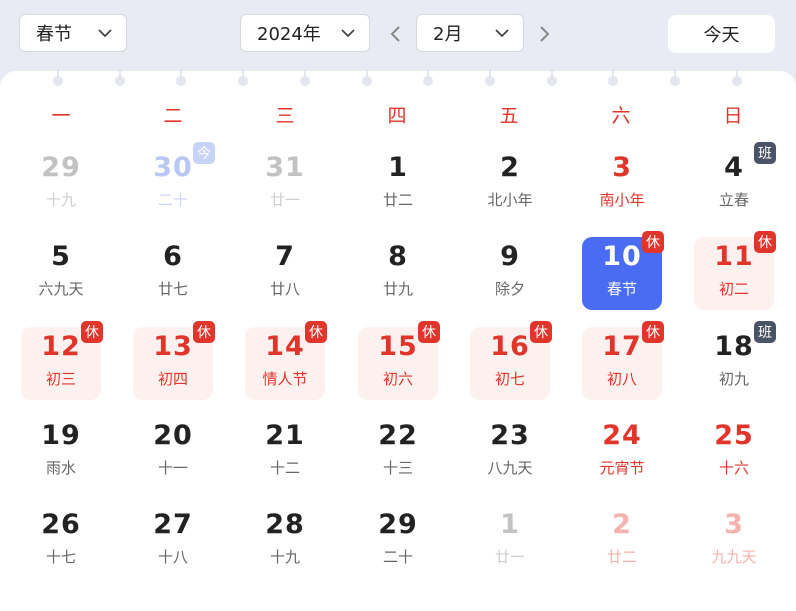 Image resolution: width=796 pixels, height=611 pixels. Describe the element at coordinates (284, 557) in the screenshot. I see `lunar-date-label: 十九` at that location.